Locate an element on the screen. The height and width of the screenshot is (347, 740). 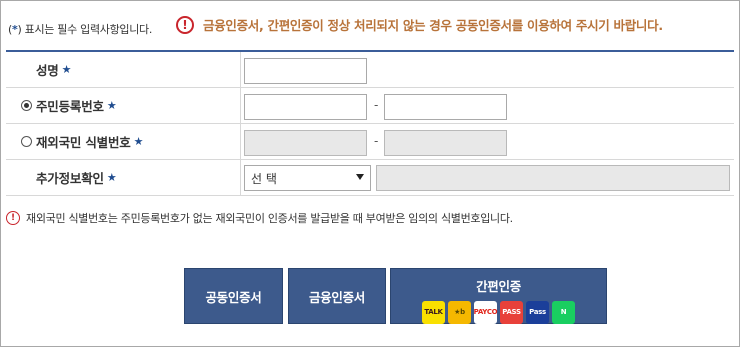
rrn-dash: - is located at coordinates (376, 105).